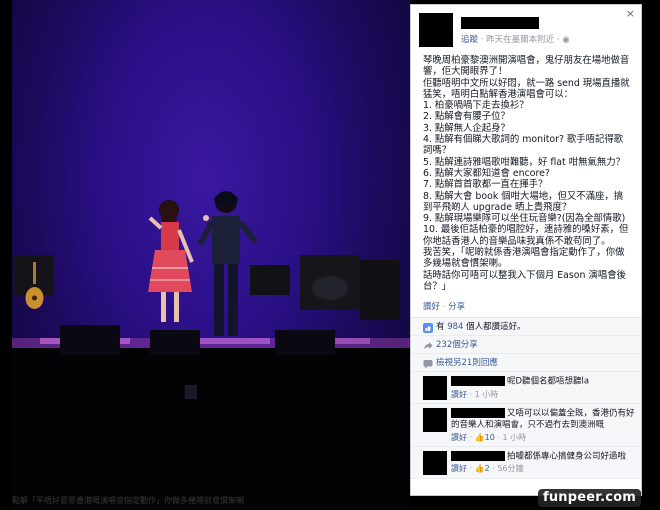 This screenshot has width=660, height=510. Describe the element at coordinates (589, 498) in the screenshot. I see `watermark: funpeer.com` at that location.